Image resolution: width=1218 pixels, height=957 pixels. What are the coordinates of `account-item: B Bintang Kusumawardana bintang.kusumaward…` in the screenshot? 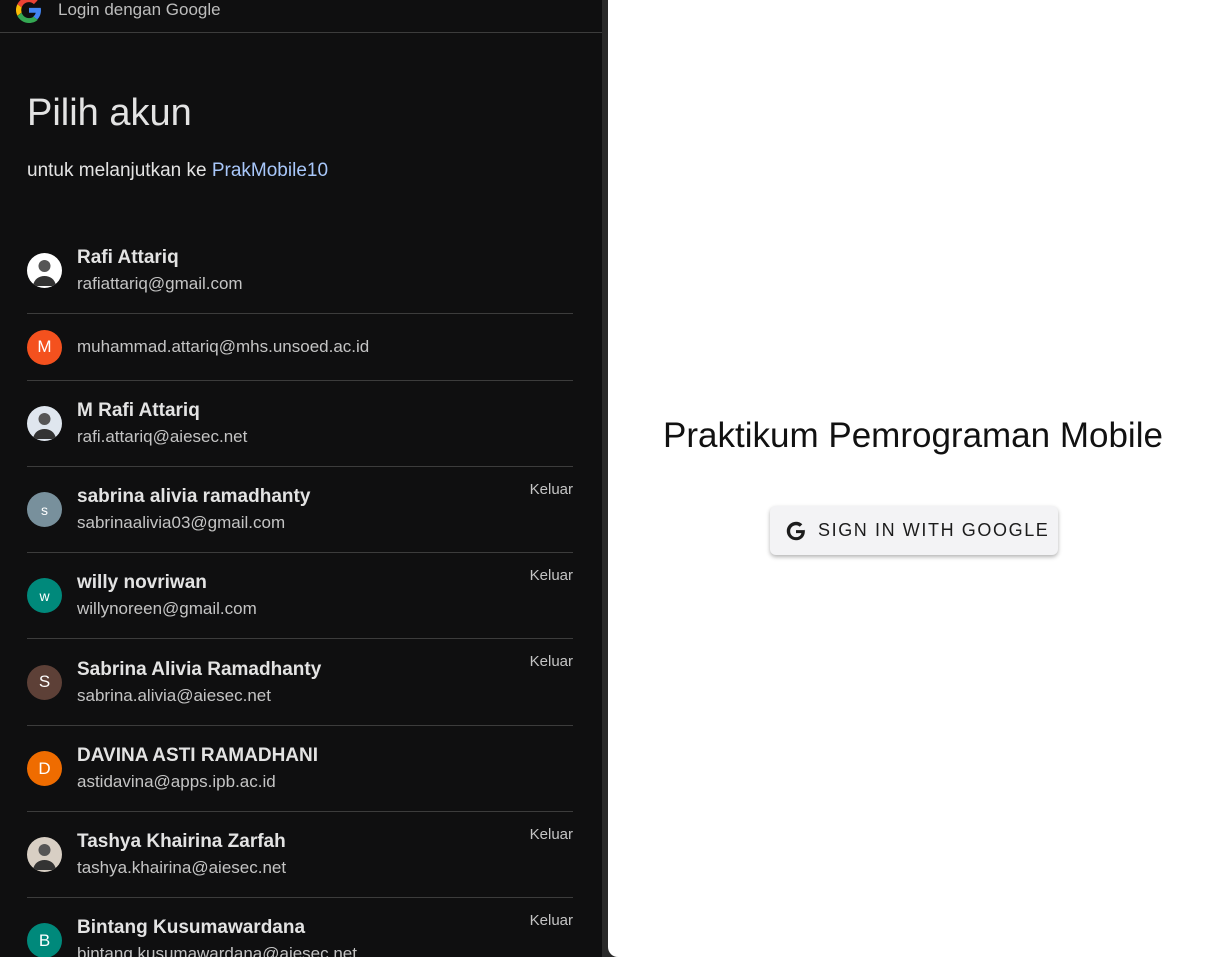 It's located at (300, 927).